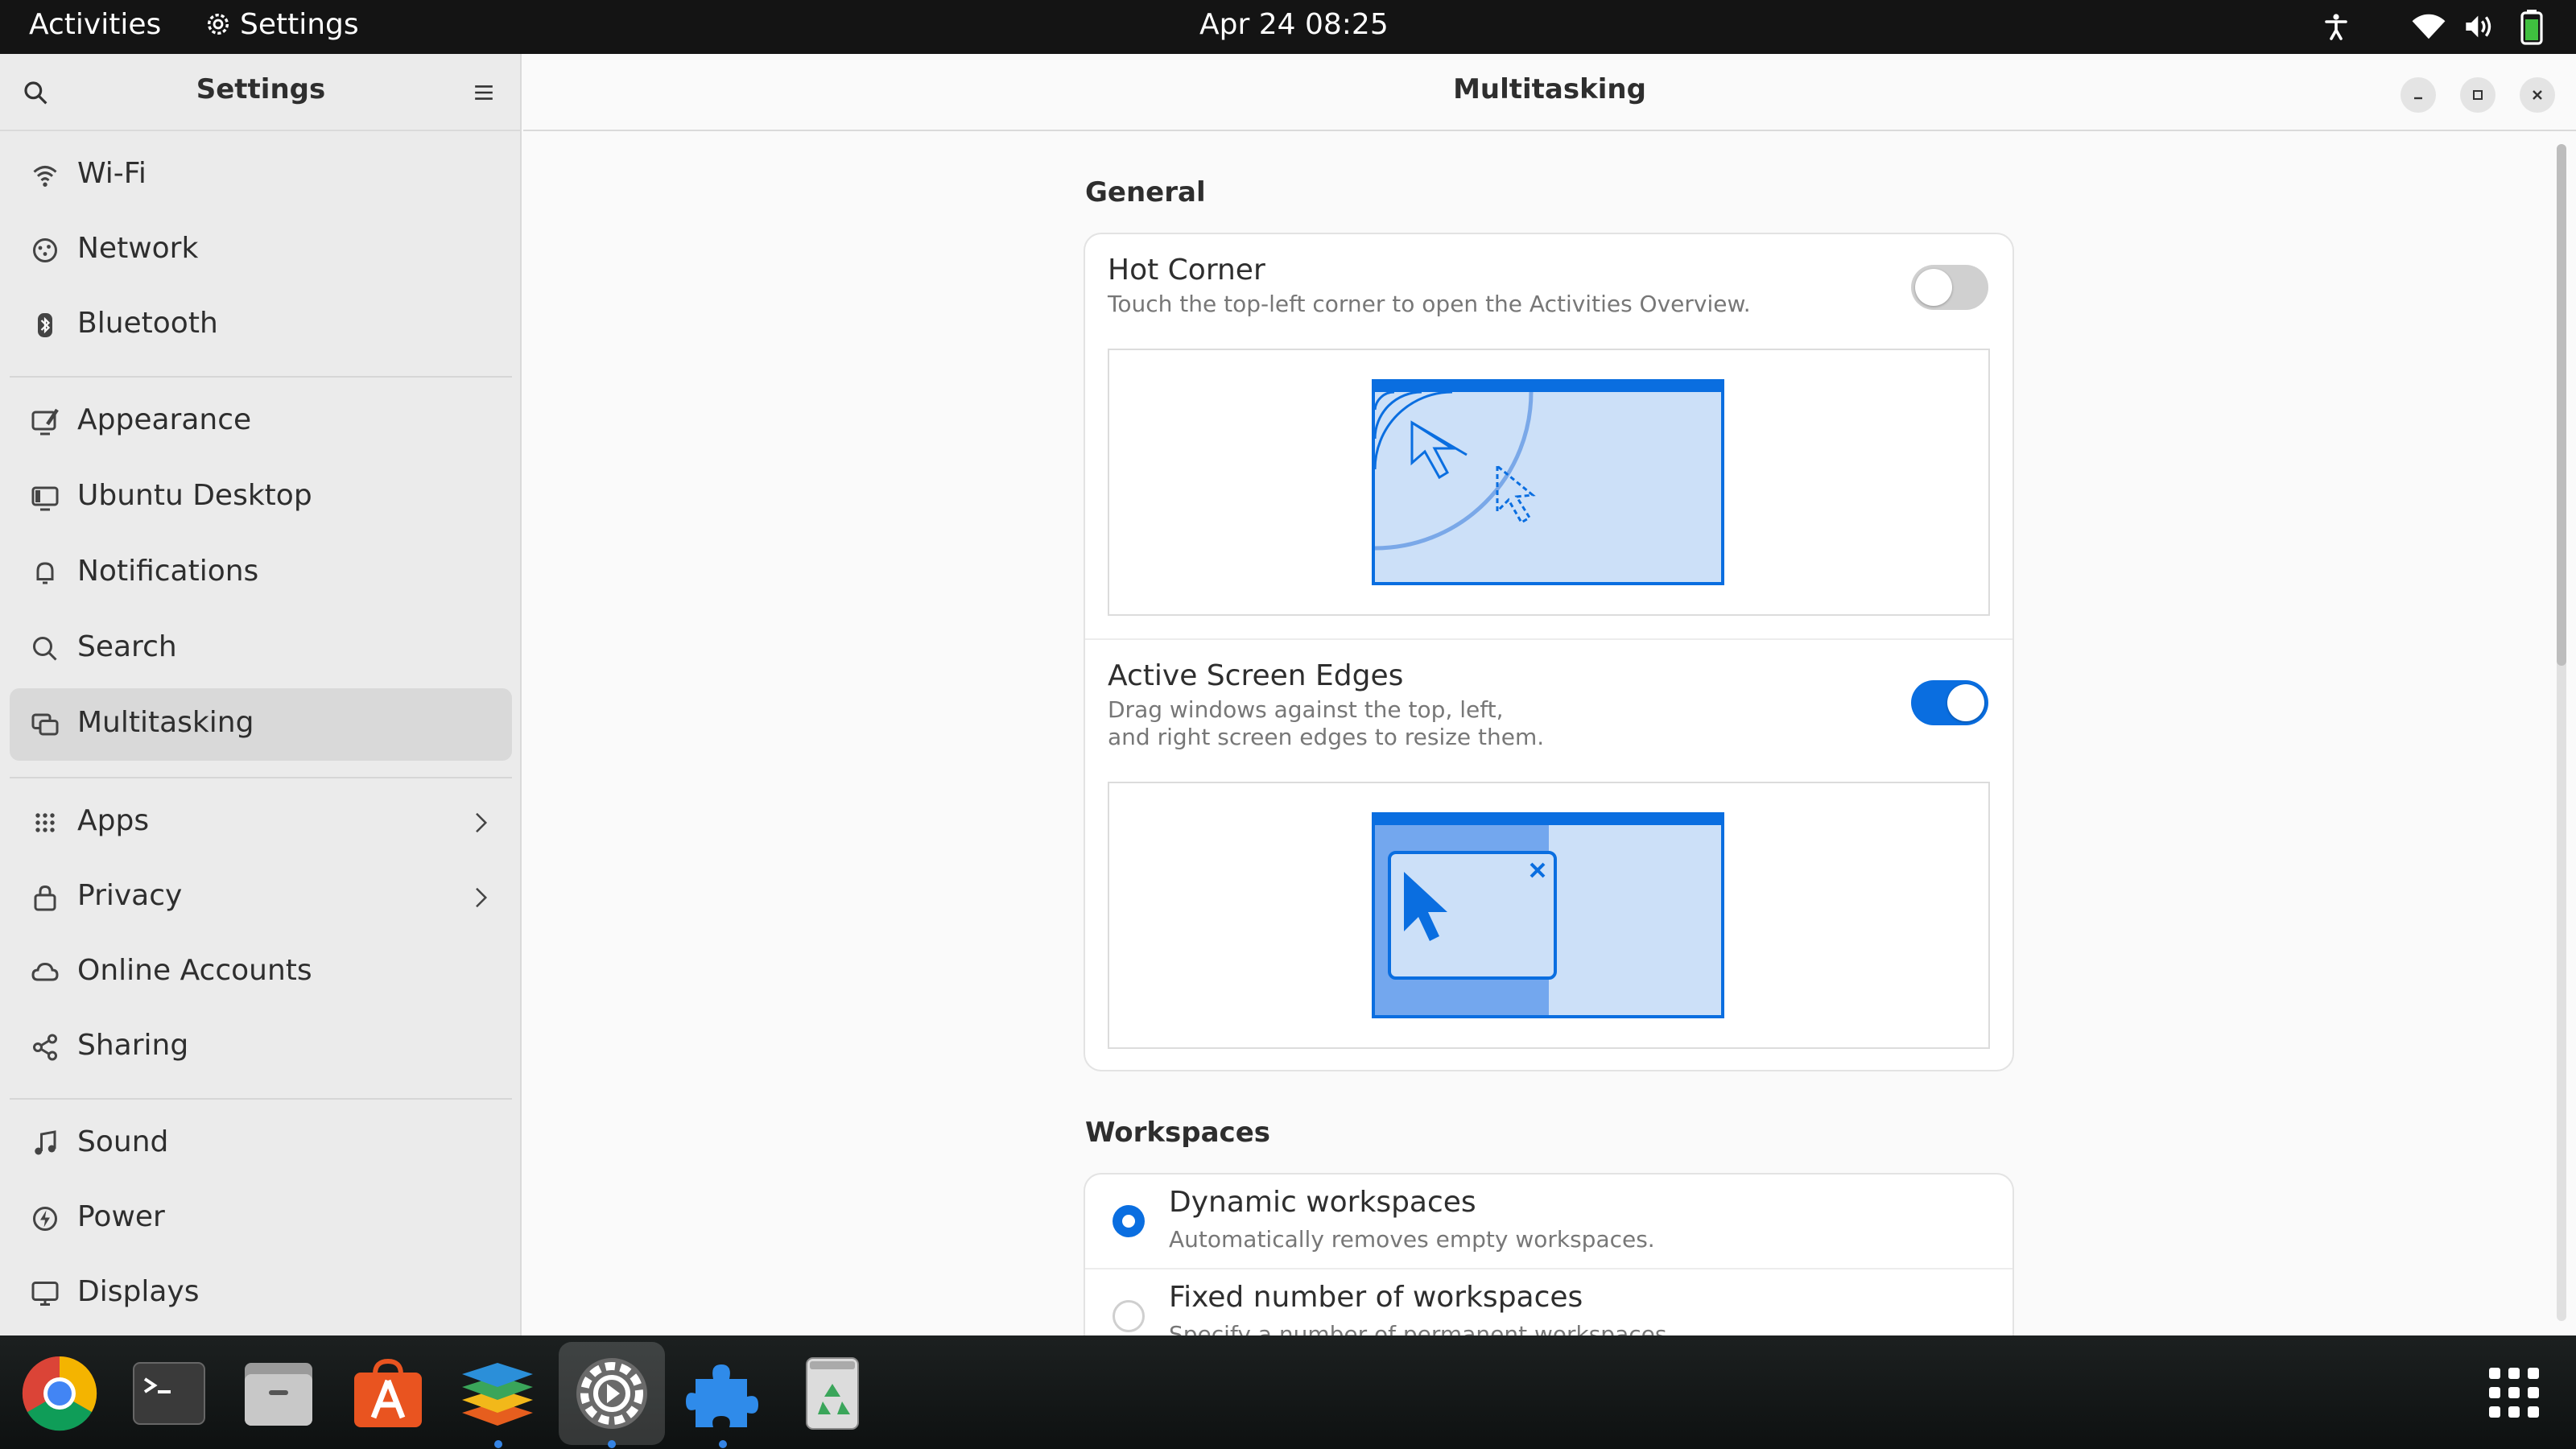 The image size is (2576, 1449). What do you see at coordinates (261, 1144) in the screenshot?
I see `sidebar-item-sound: Sound` at bounding box center [261, 1144].